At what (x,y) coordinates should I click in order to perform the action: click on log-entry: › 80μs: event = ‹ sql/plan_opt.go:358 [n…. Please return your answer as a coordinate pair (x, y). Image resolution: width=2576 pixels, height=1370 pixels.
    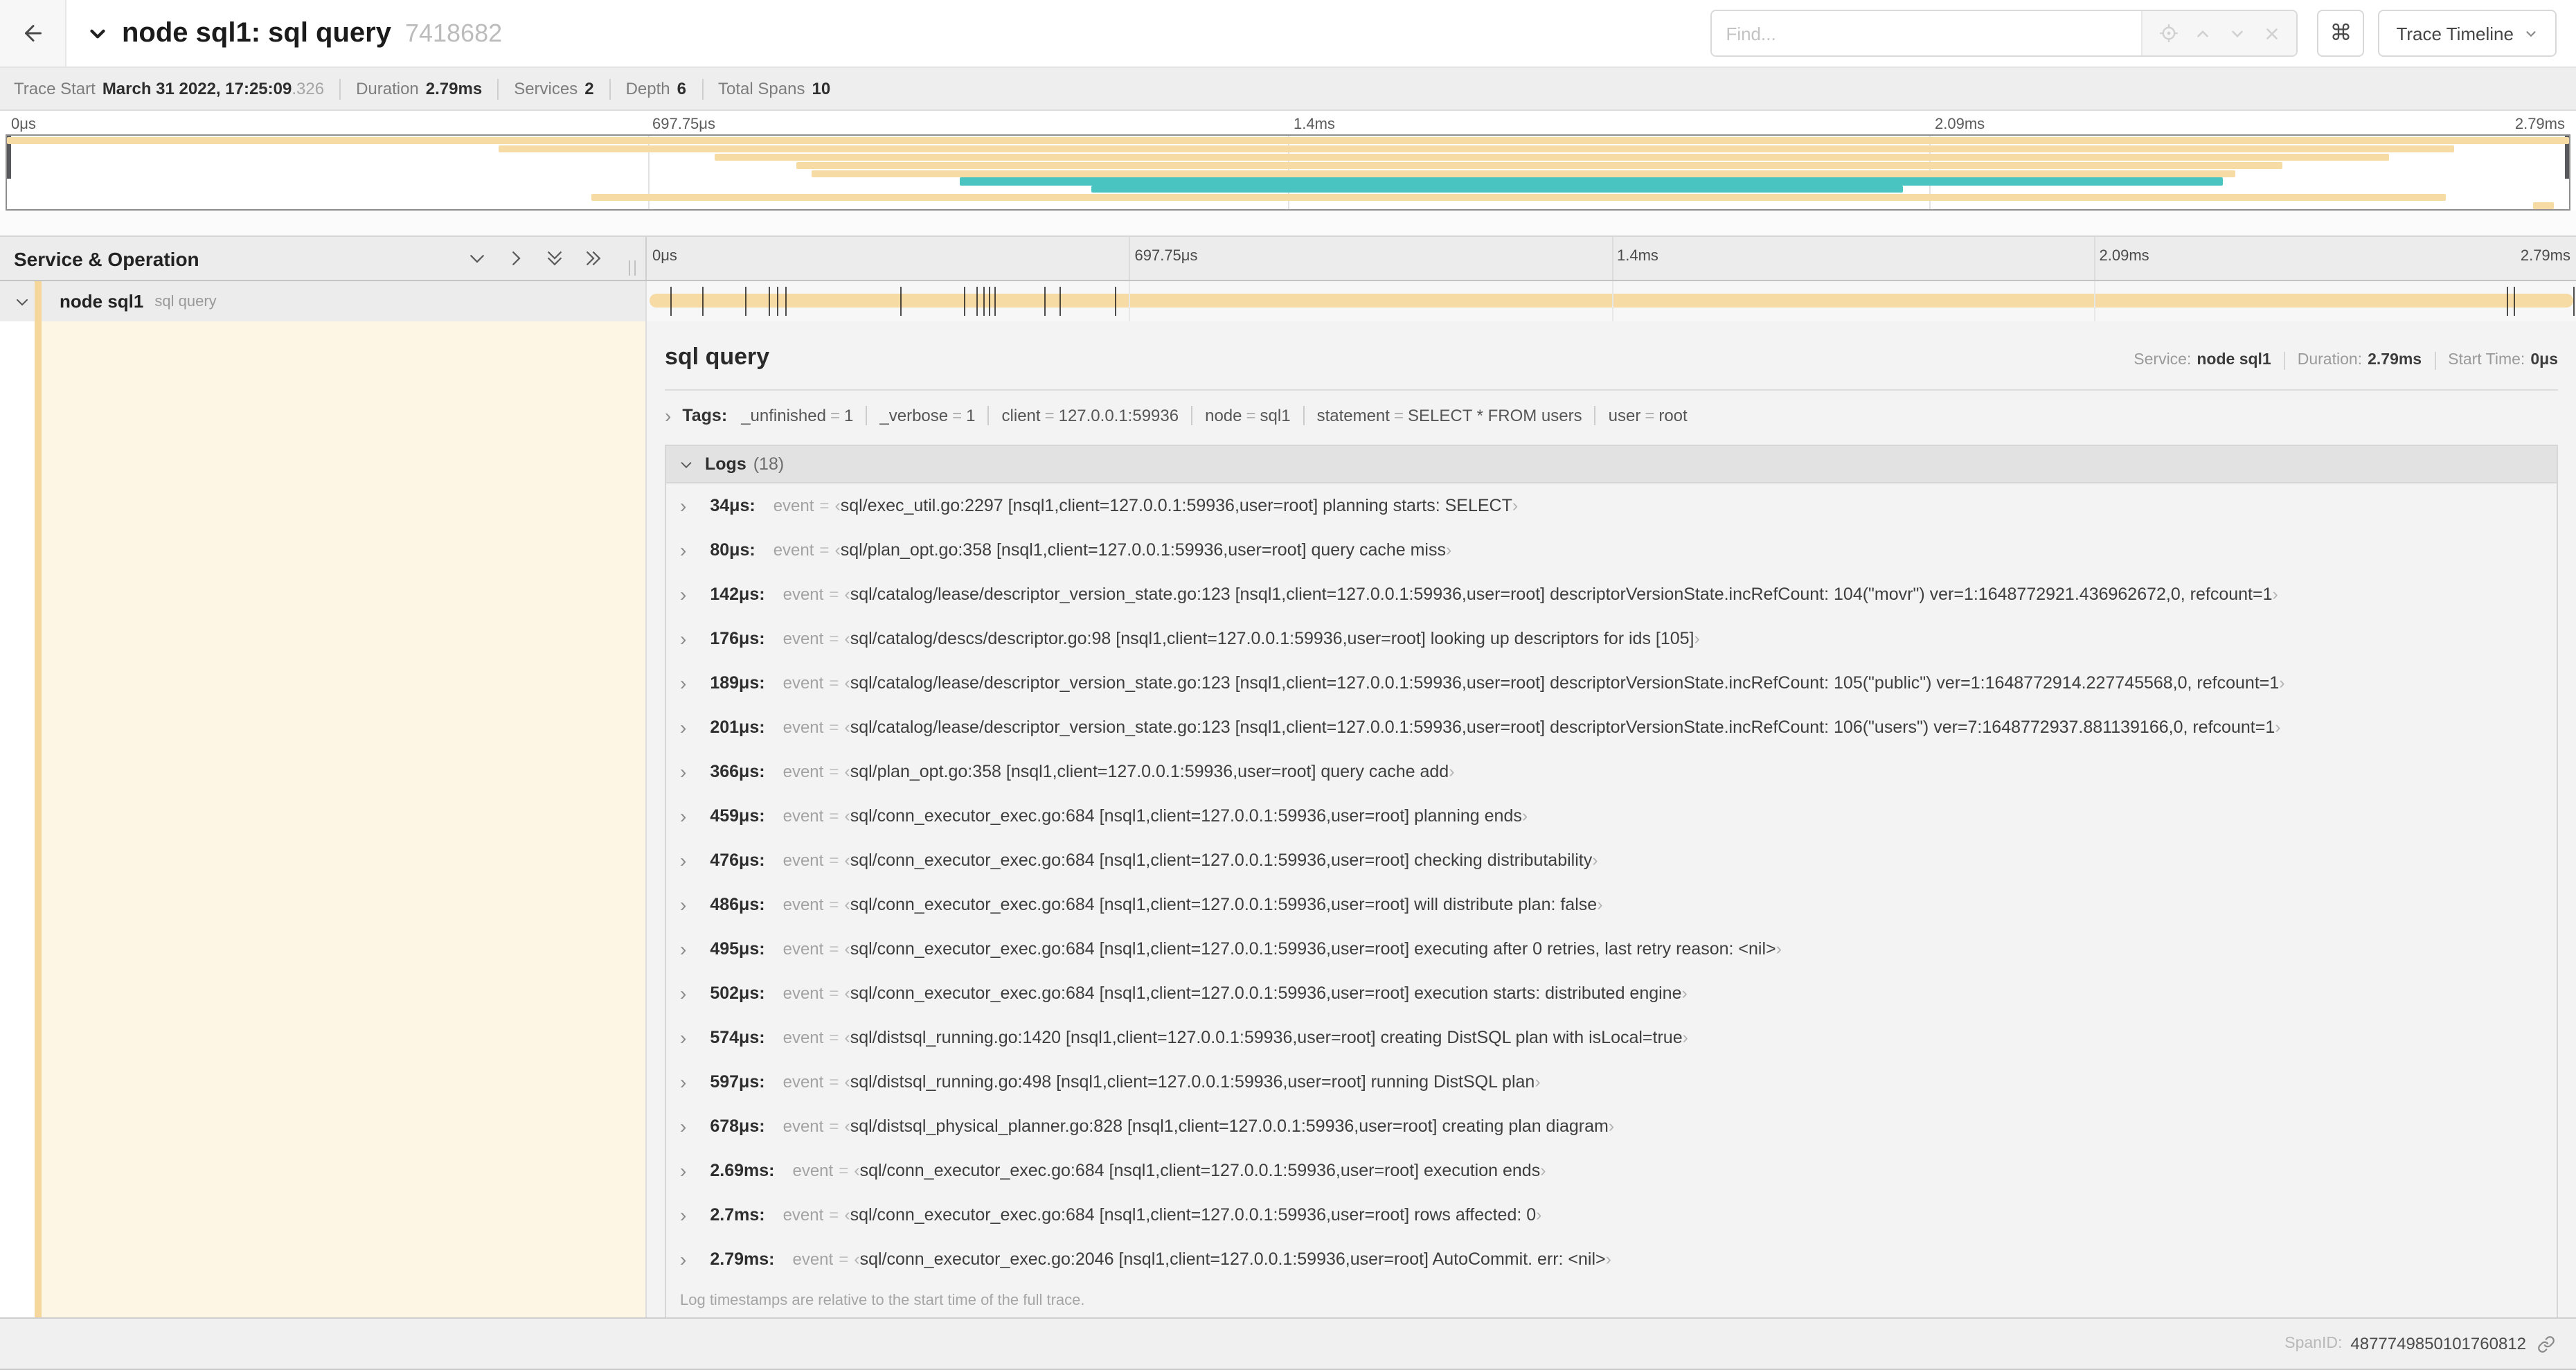
    Looking at the image, I should click on (1612, 550).